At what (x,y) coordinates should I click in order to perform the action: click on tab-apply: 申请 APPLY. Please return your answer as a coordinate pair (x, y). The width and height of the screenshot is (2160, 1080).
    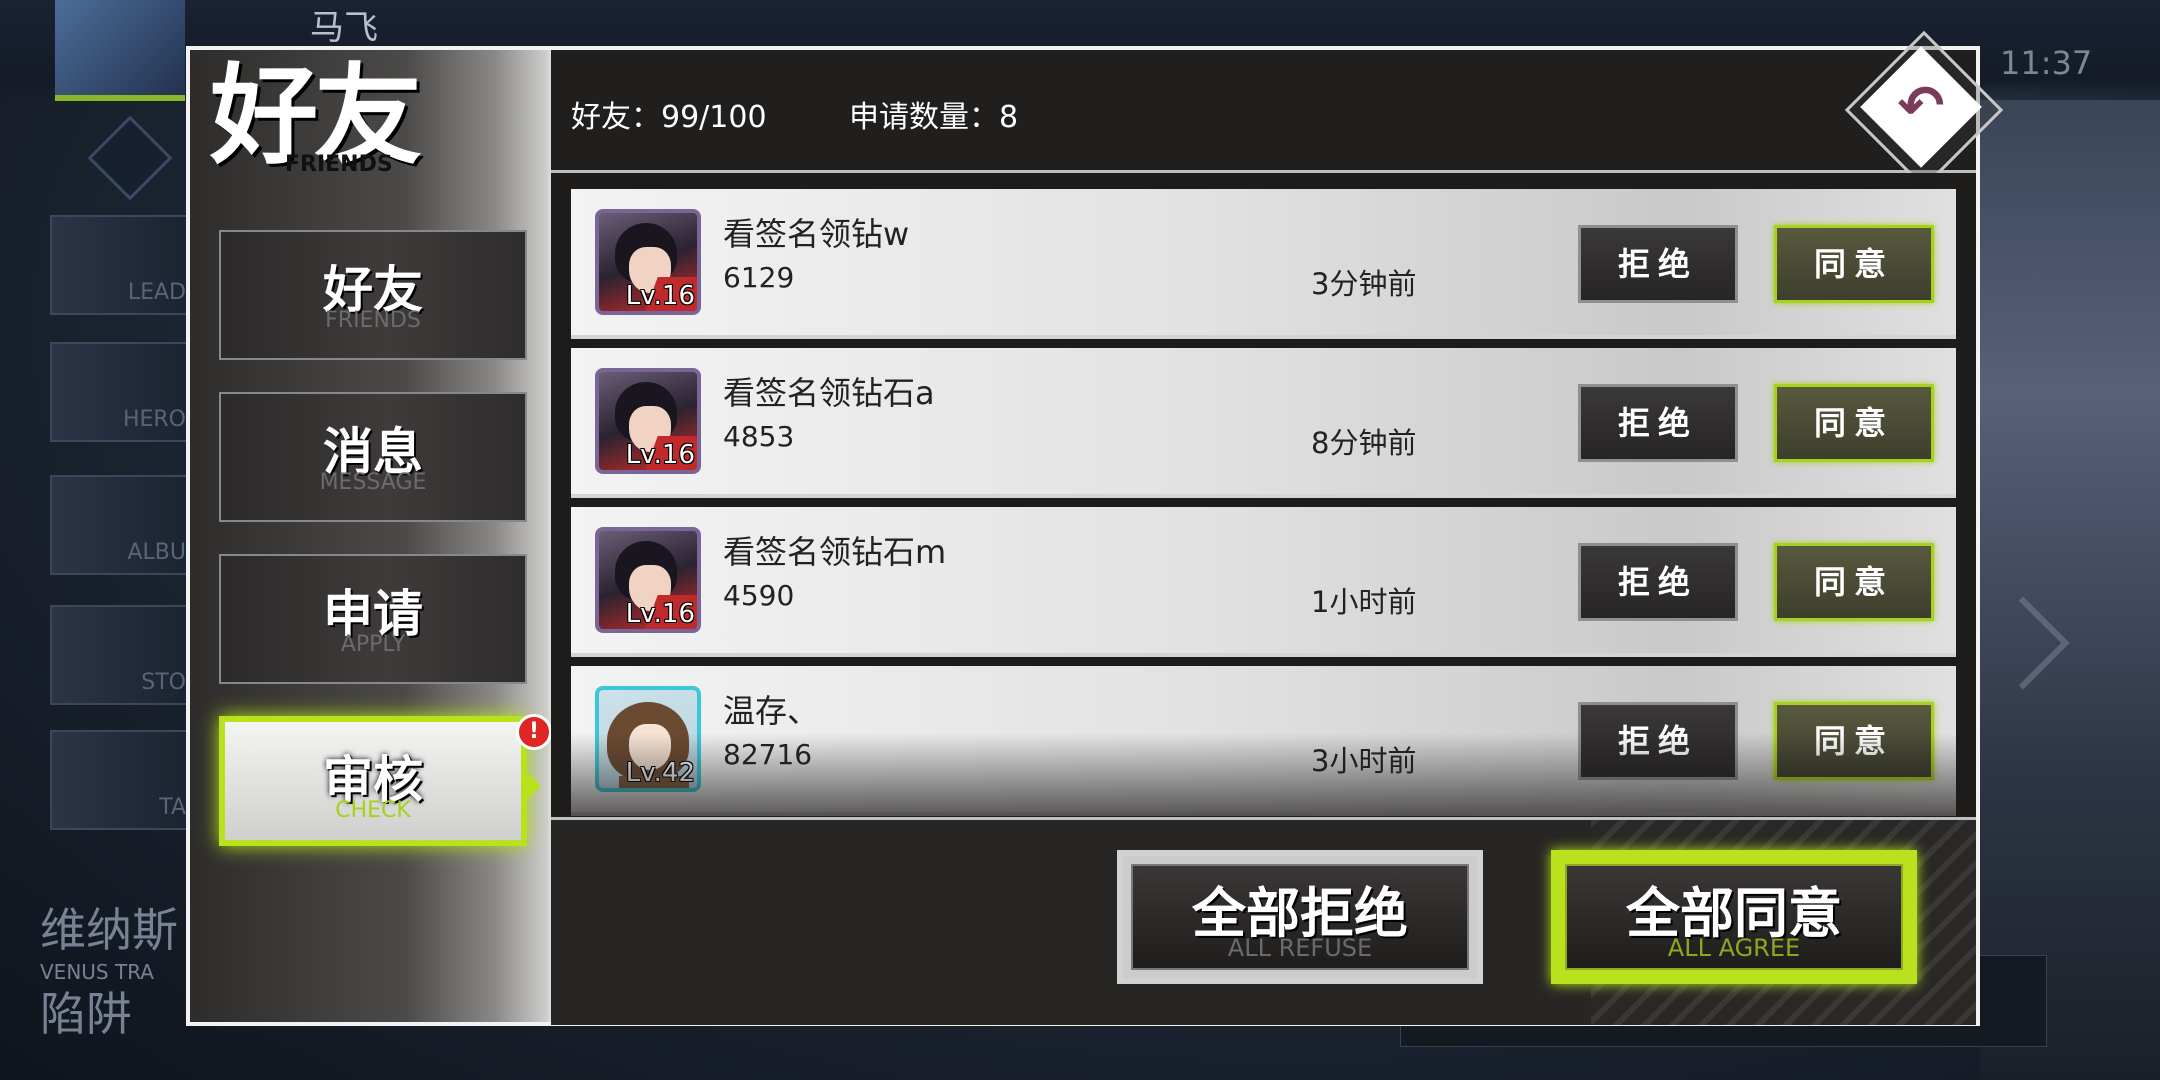
    Looking at the image, I should click on (373, 619).